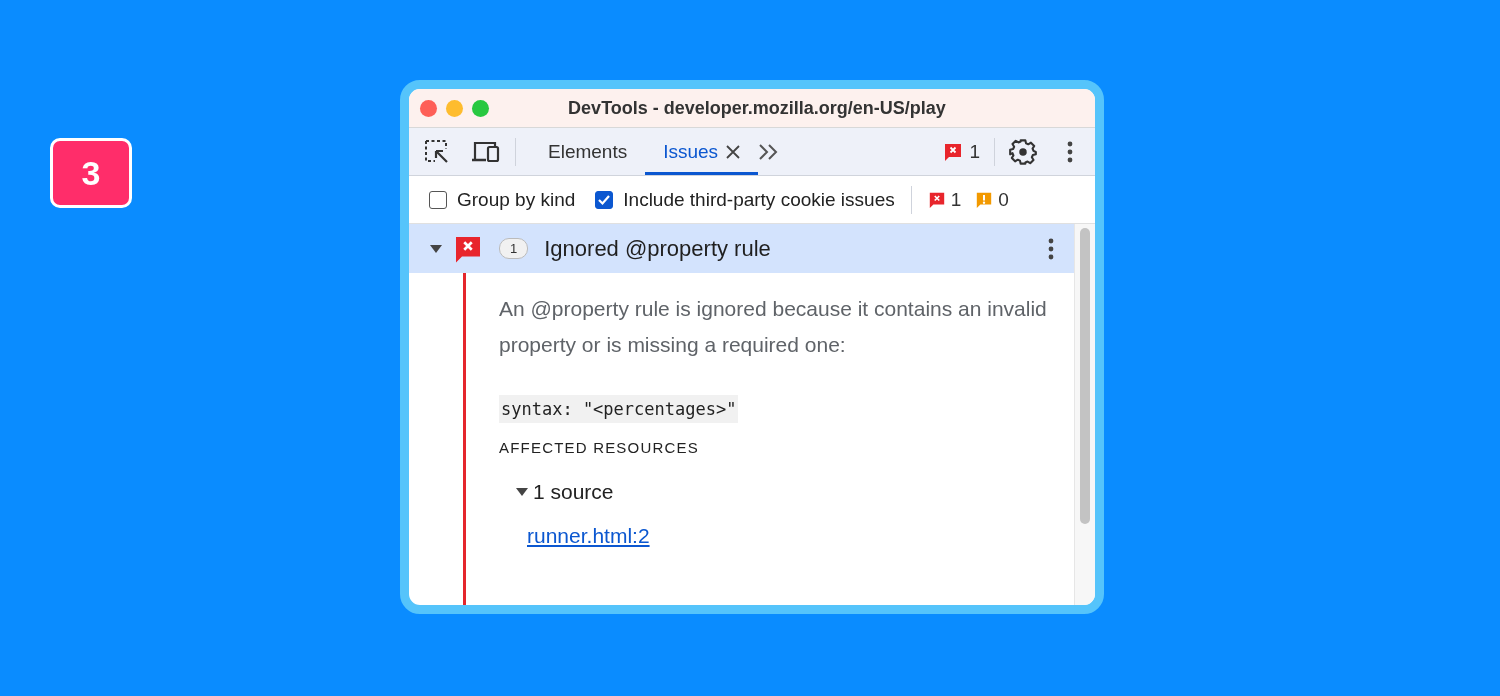  What do you see at coordinates (773, 327) in the screenshot?
I see `issue-description: An @property rule is ignored because it contains an invalid property or is missing a required one:` at bounding box center [773, 327].